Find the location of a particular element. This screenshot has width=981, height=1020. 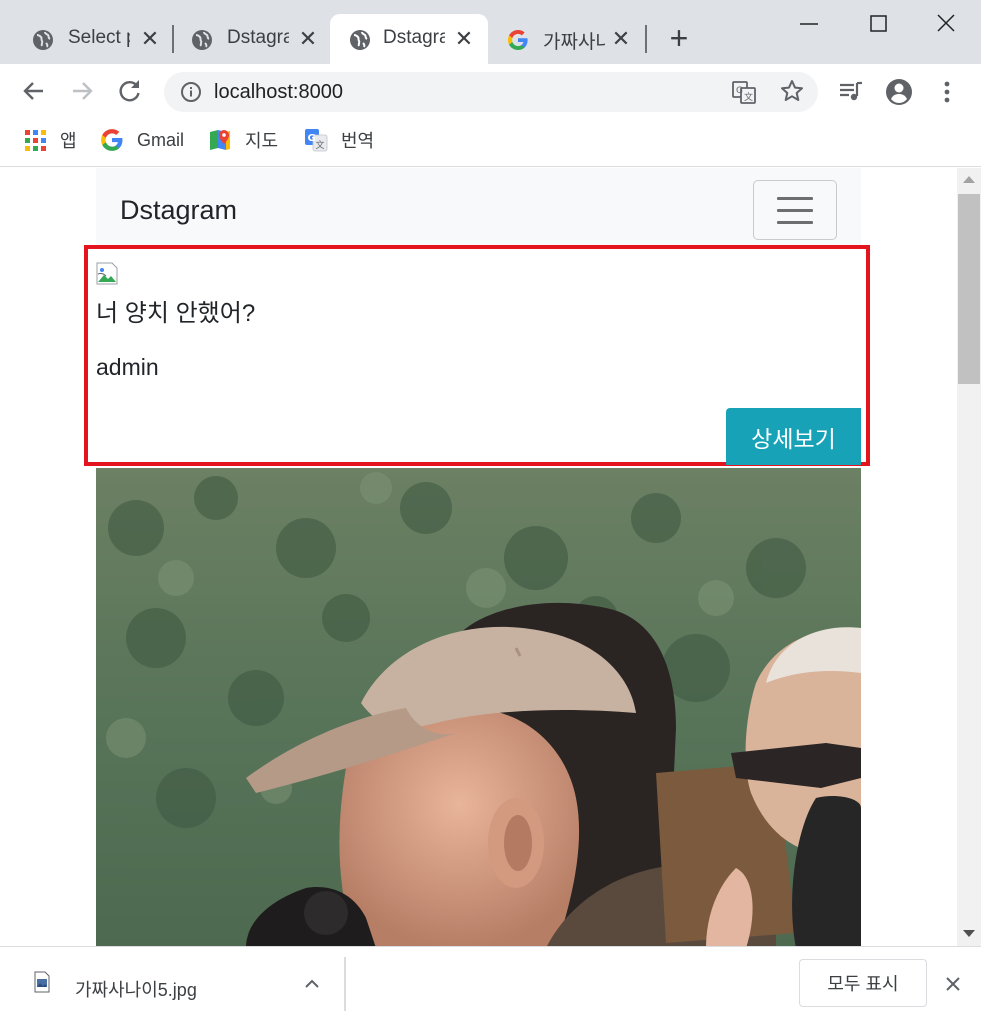

navbar-toggler-button is located at coordinates (795, 210).